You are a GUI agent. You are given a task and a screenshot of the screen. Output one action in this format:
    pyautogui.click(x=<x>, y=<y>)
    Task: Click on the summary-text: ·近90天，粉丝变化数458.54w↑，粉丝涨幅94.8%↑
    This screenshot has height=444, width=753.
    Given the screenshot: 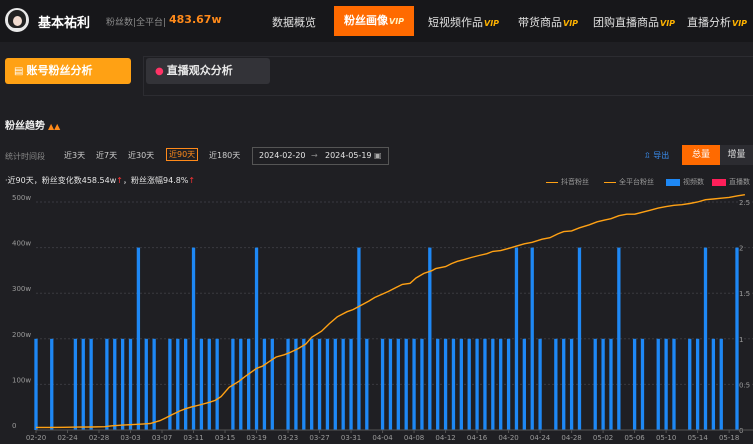 What is the action you would take?
    pyautogui.click(x=100, y=180)
    